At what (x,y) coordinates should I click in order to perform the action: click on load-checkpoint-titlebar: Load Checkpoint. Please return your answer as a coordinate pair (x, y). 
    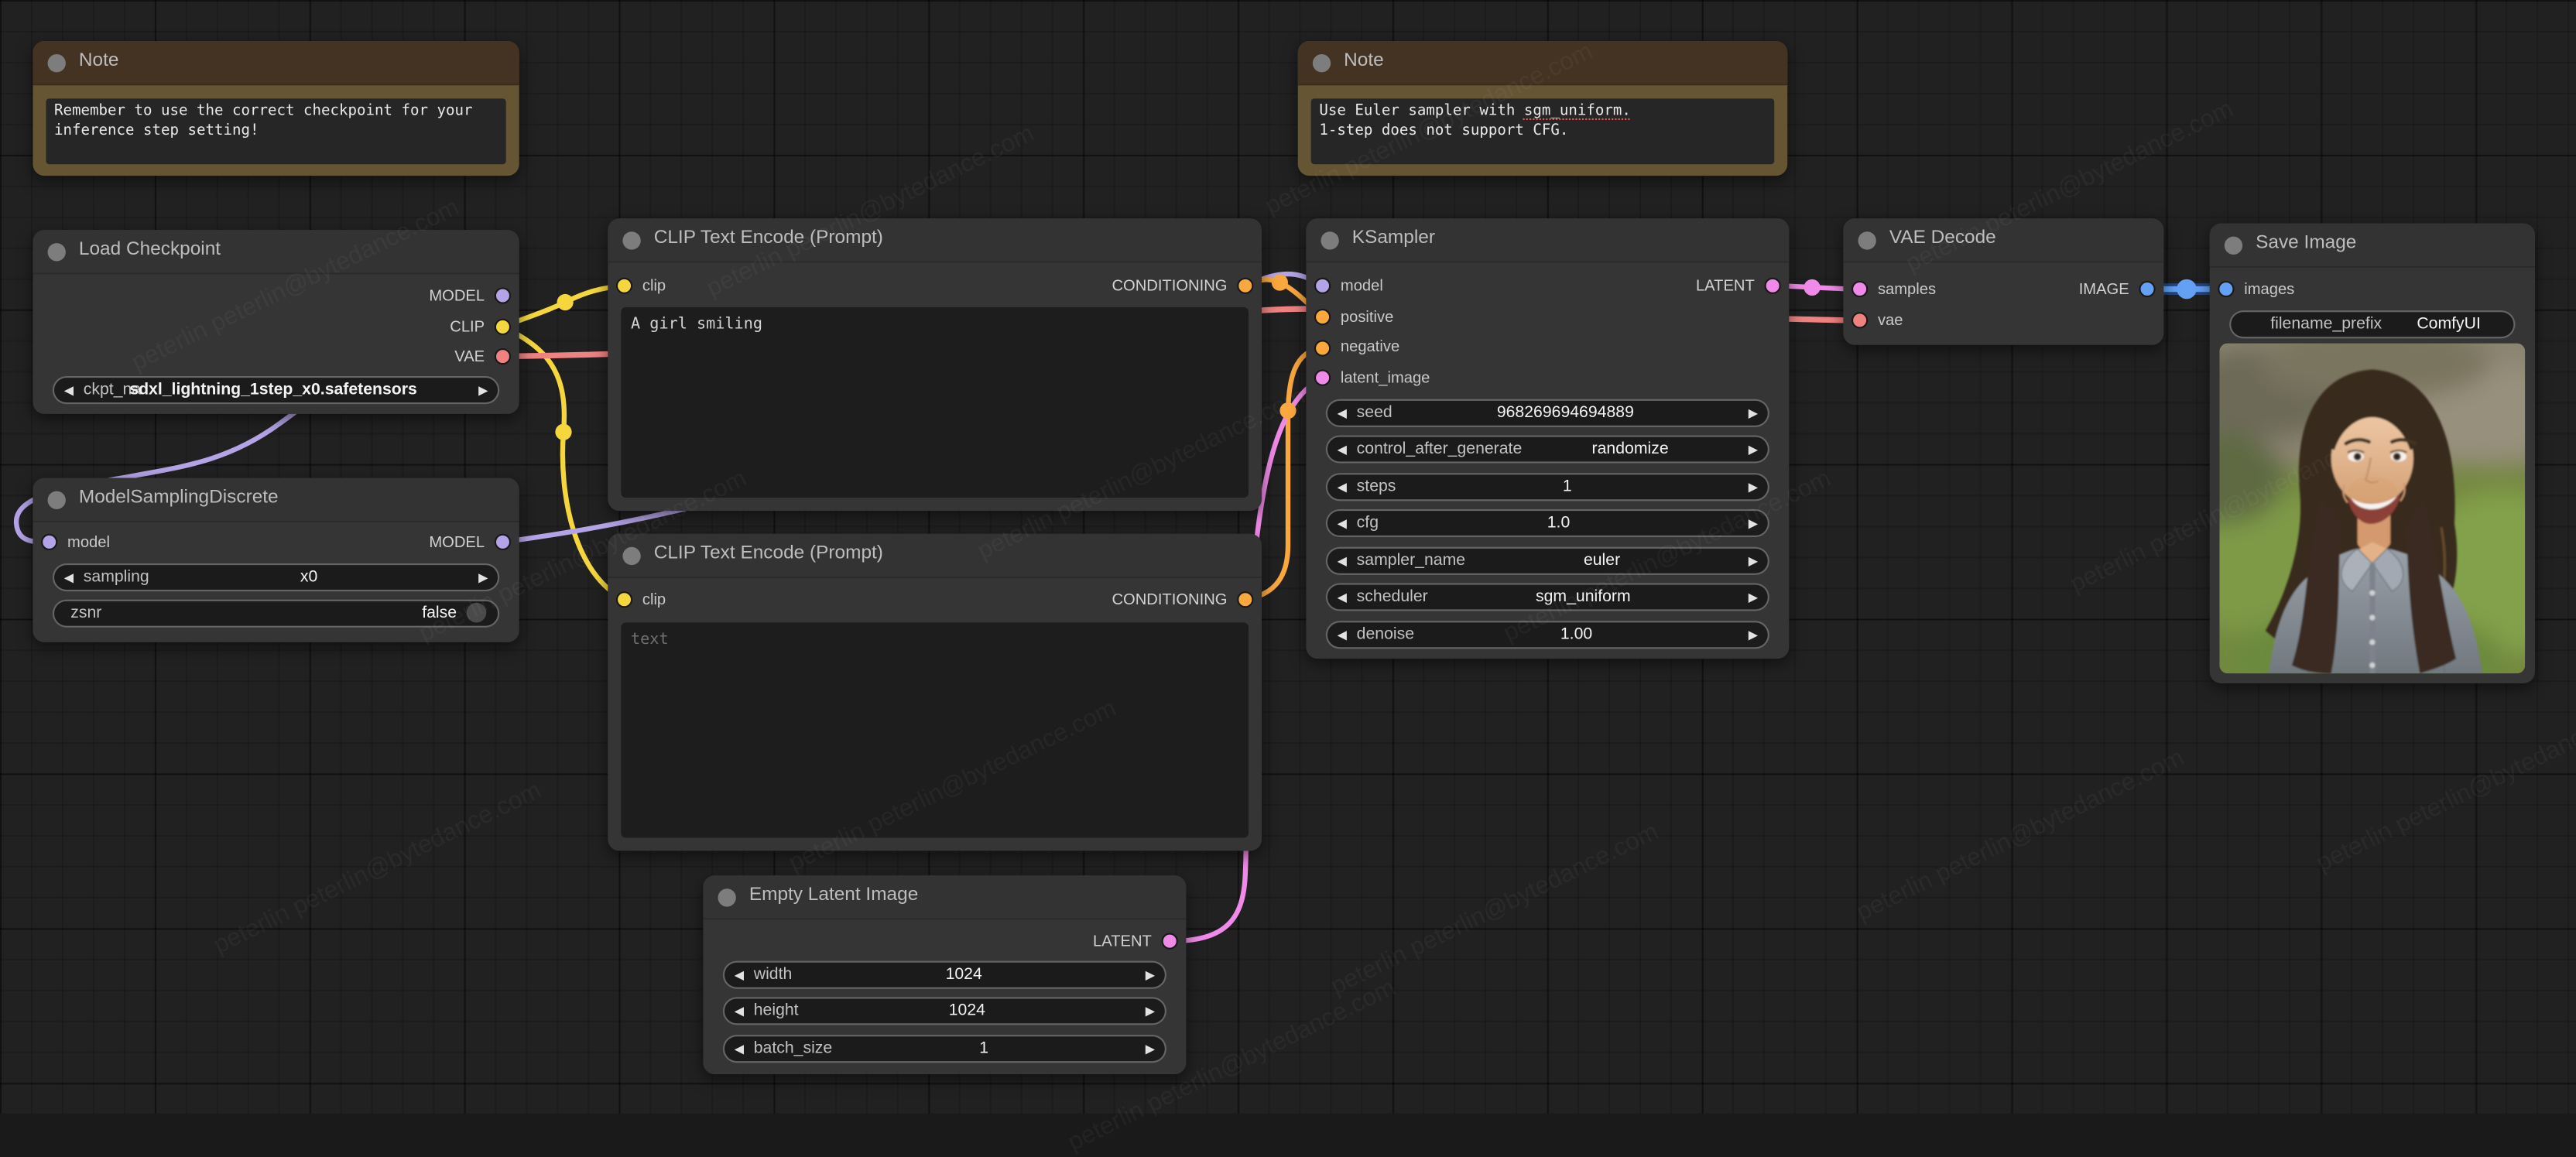
    Looking at the image, I should click on (276, 252).